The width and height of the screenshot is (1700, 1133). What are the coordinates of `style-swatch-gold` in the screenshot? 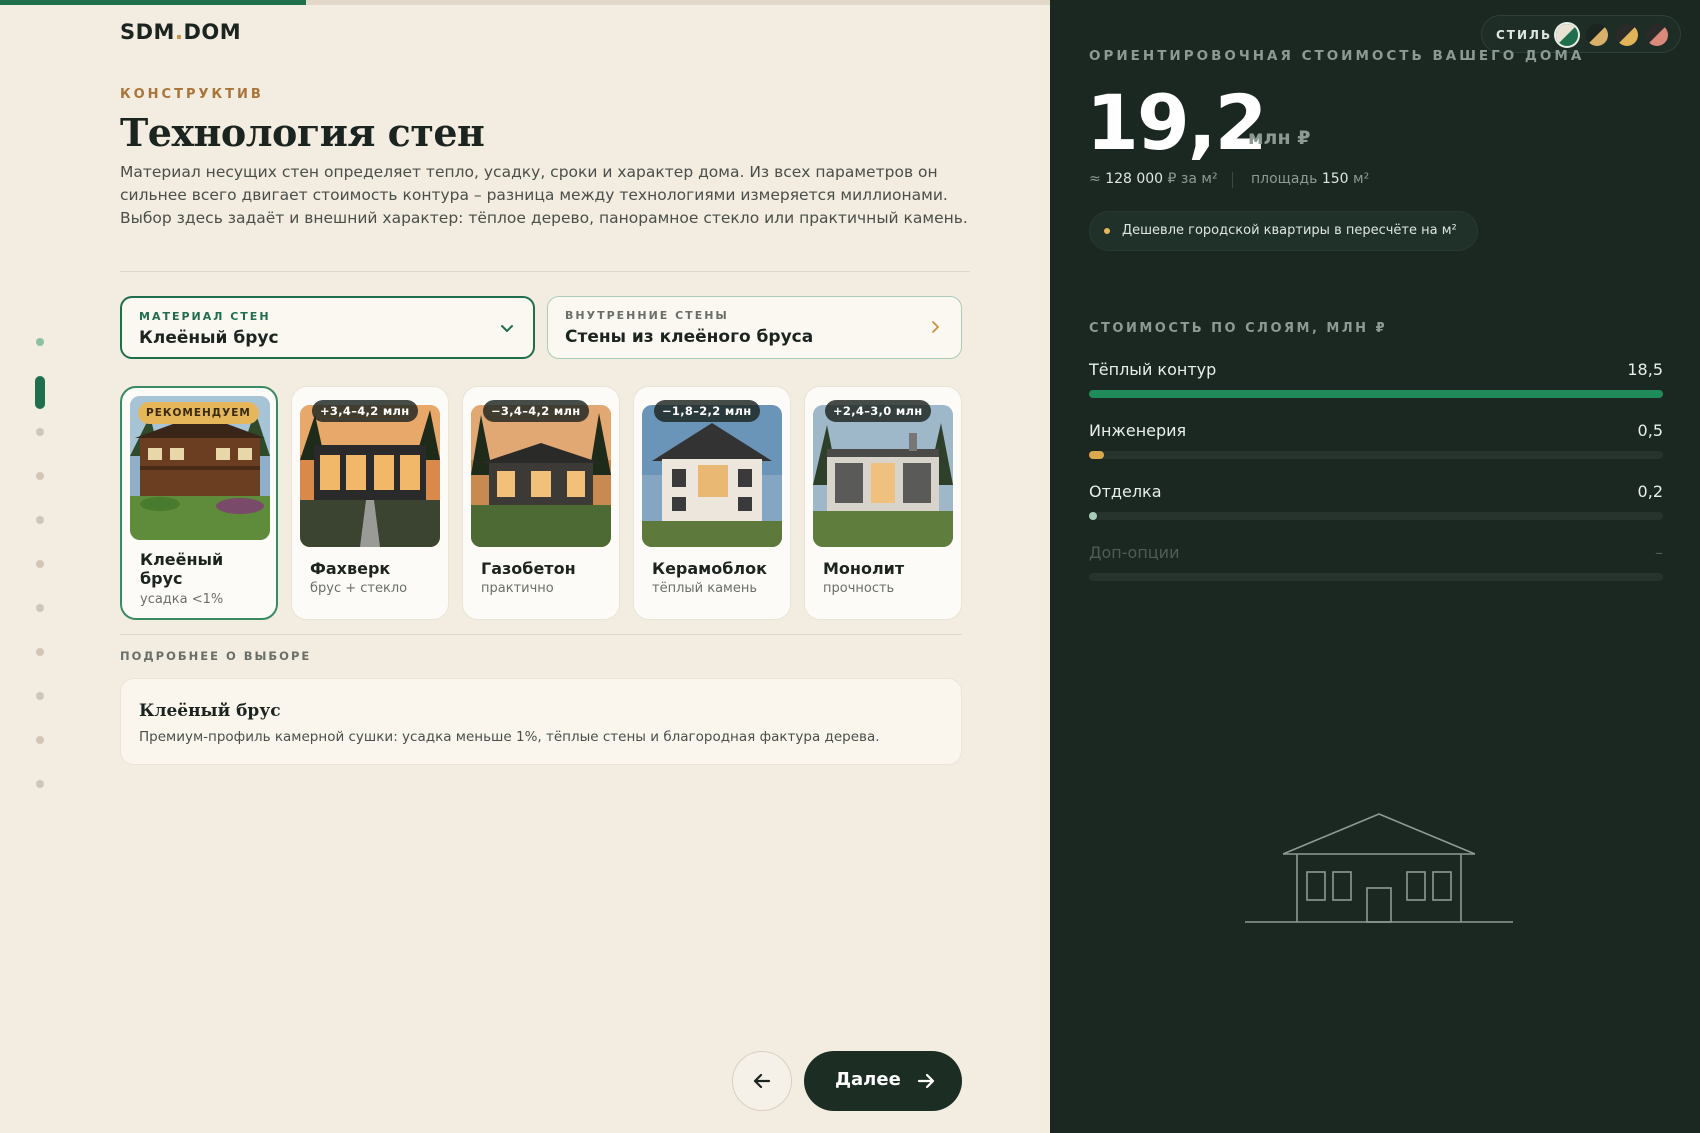 It's located at (1627, 35).